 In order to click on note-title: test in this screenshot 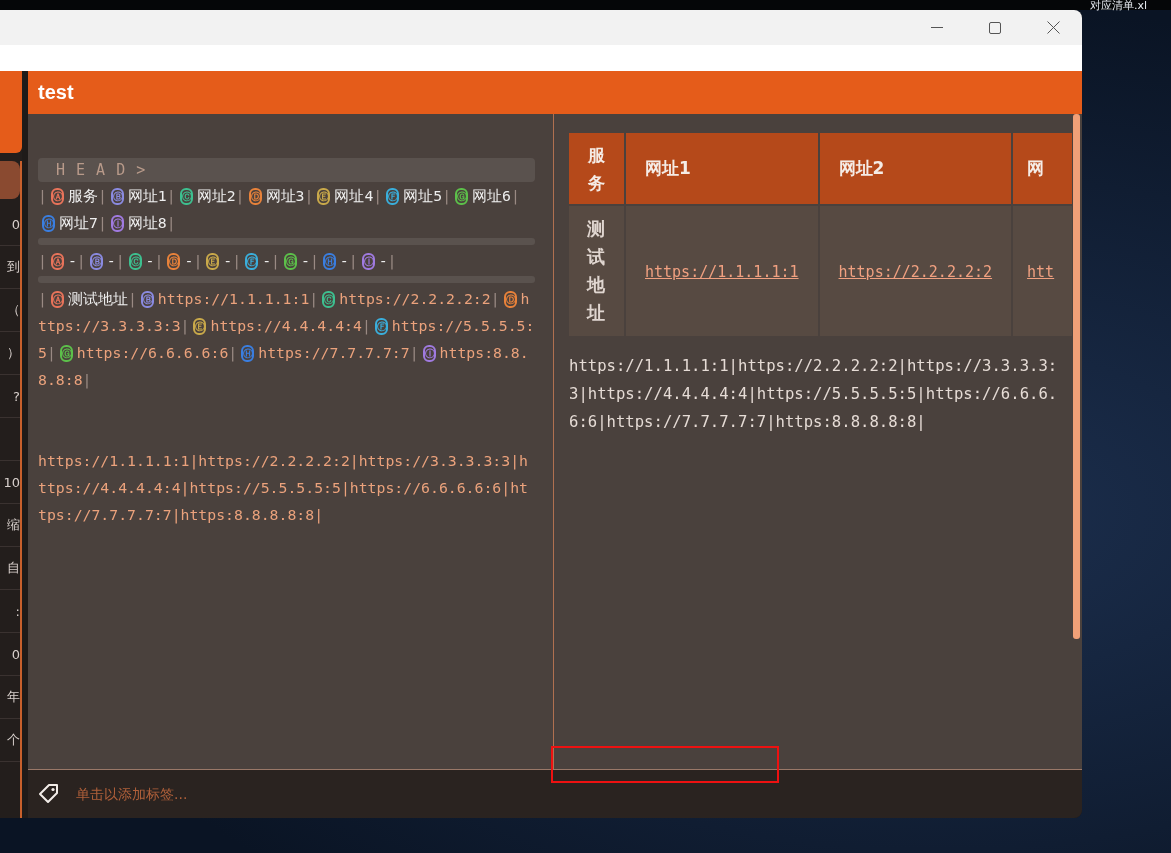, I will do `click(555, 92)`.